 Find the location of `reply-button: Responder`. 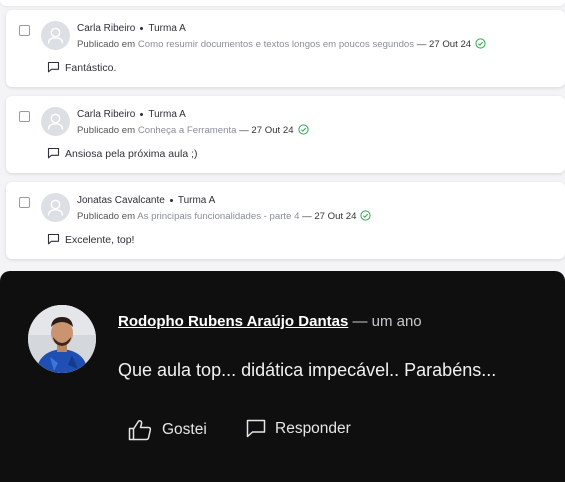

reply-button: Responder is located at coordinates (298, 428).